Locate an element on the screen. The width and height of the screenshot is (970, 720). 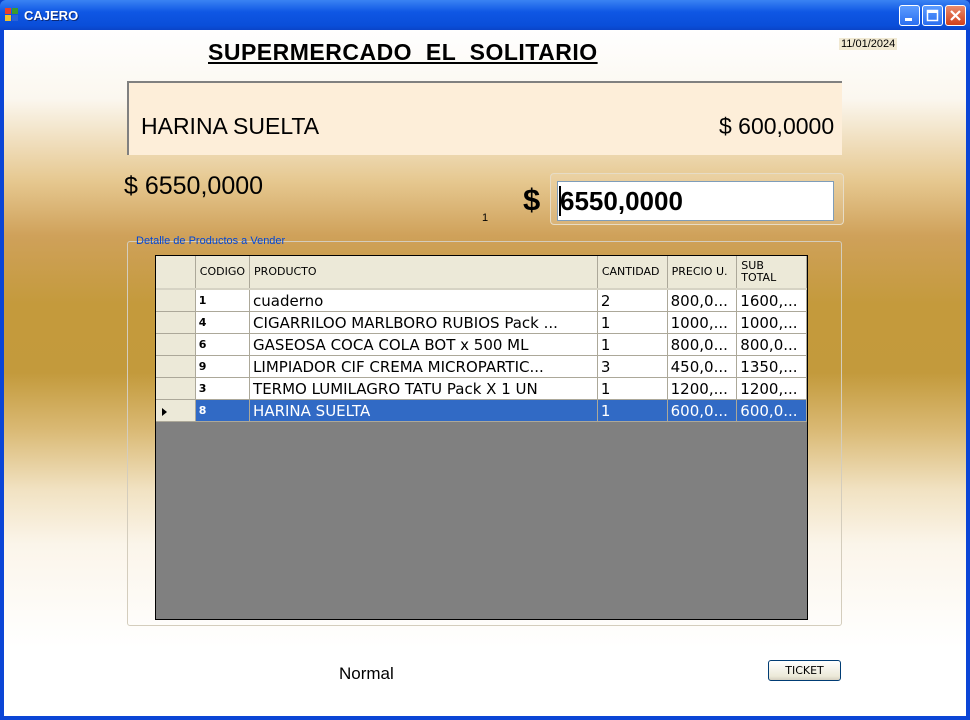
current-product-panel: HARINA SUELTA $ 600,0000 is located at coordinates (484, 118).